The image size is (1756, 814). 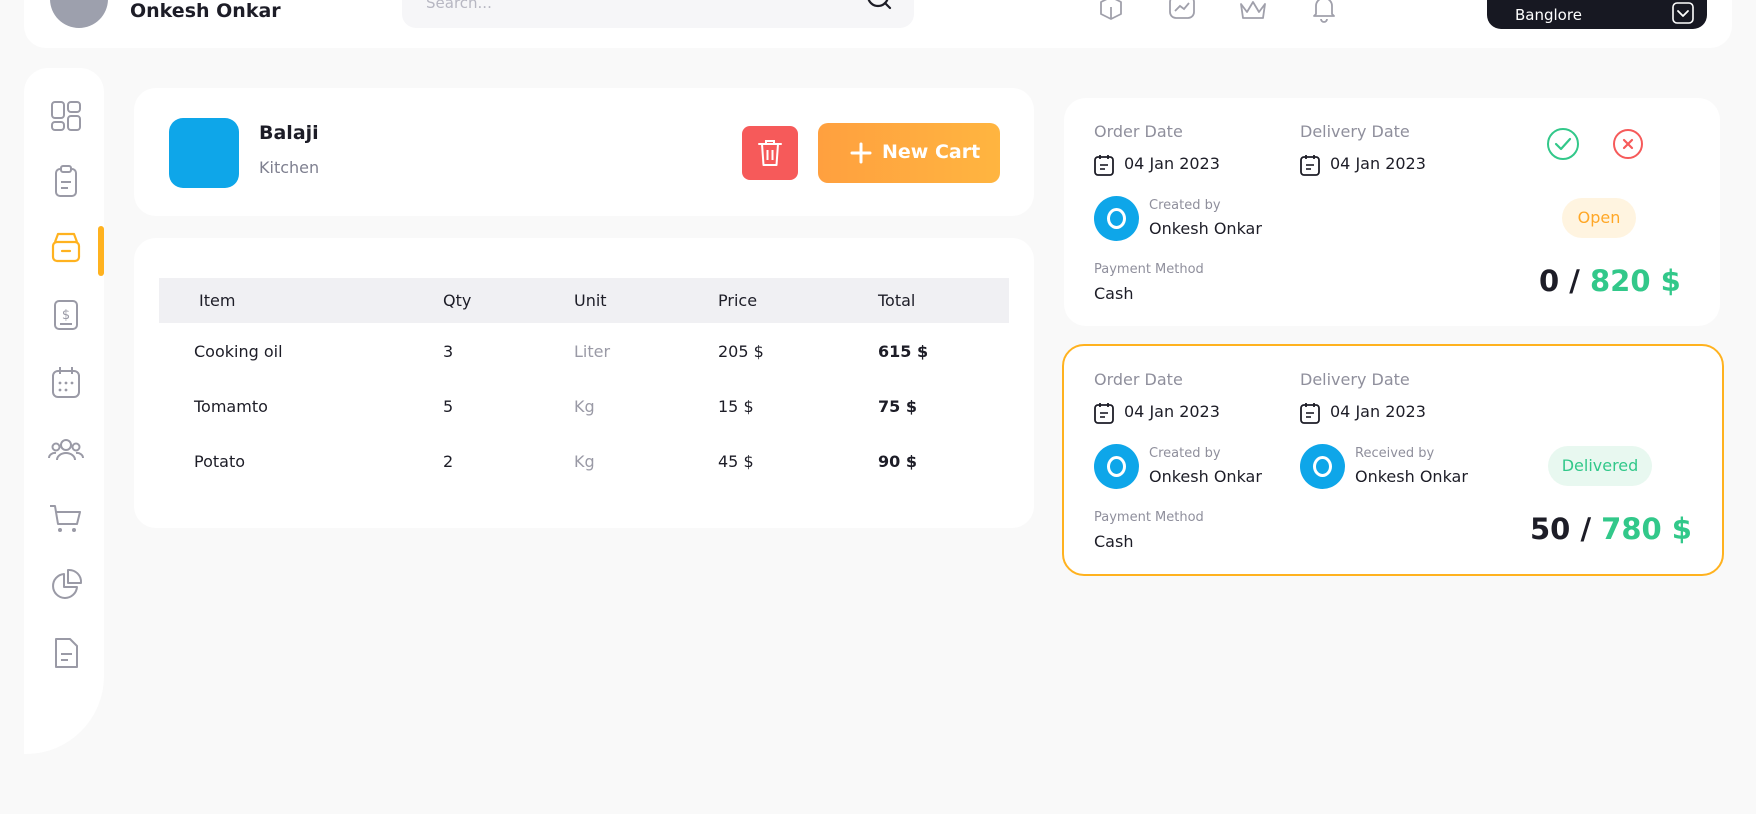 What do you see at coordinates (897, 300) in the screenshot?
I see `column-header-total: Total` at bounding box center [897, 300].